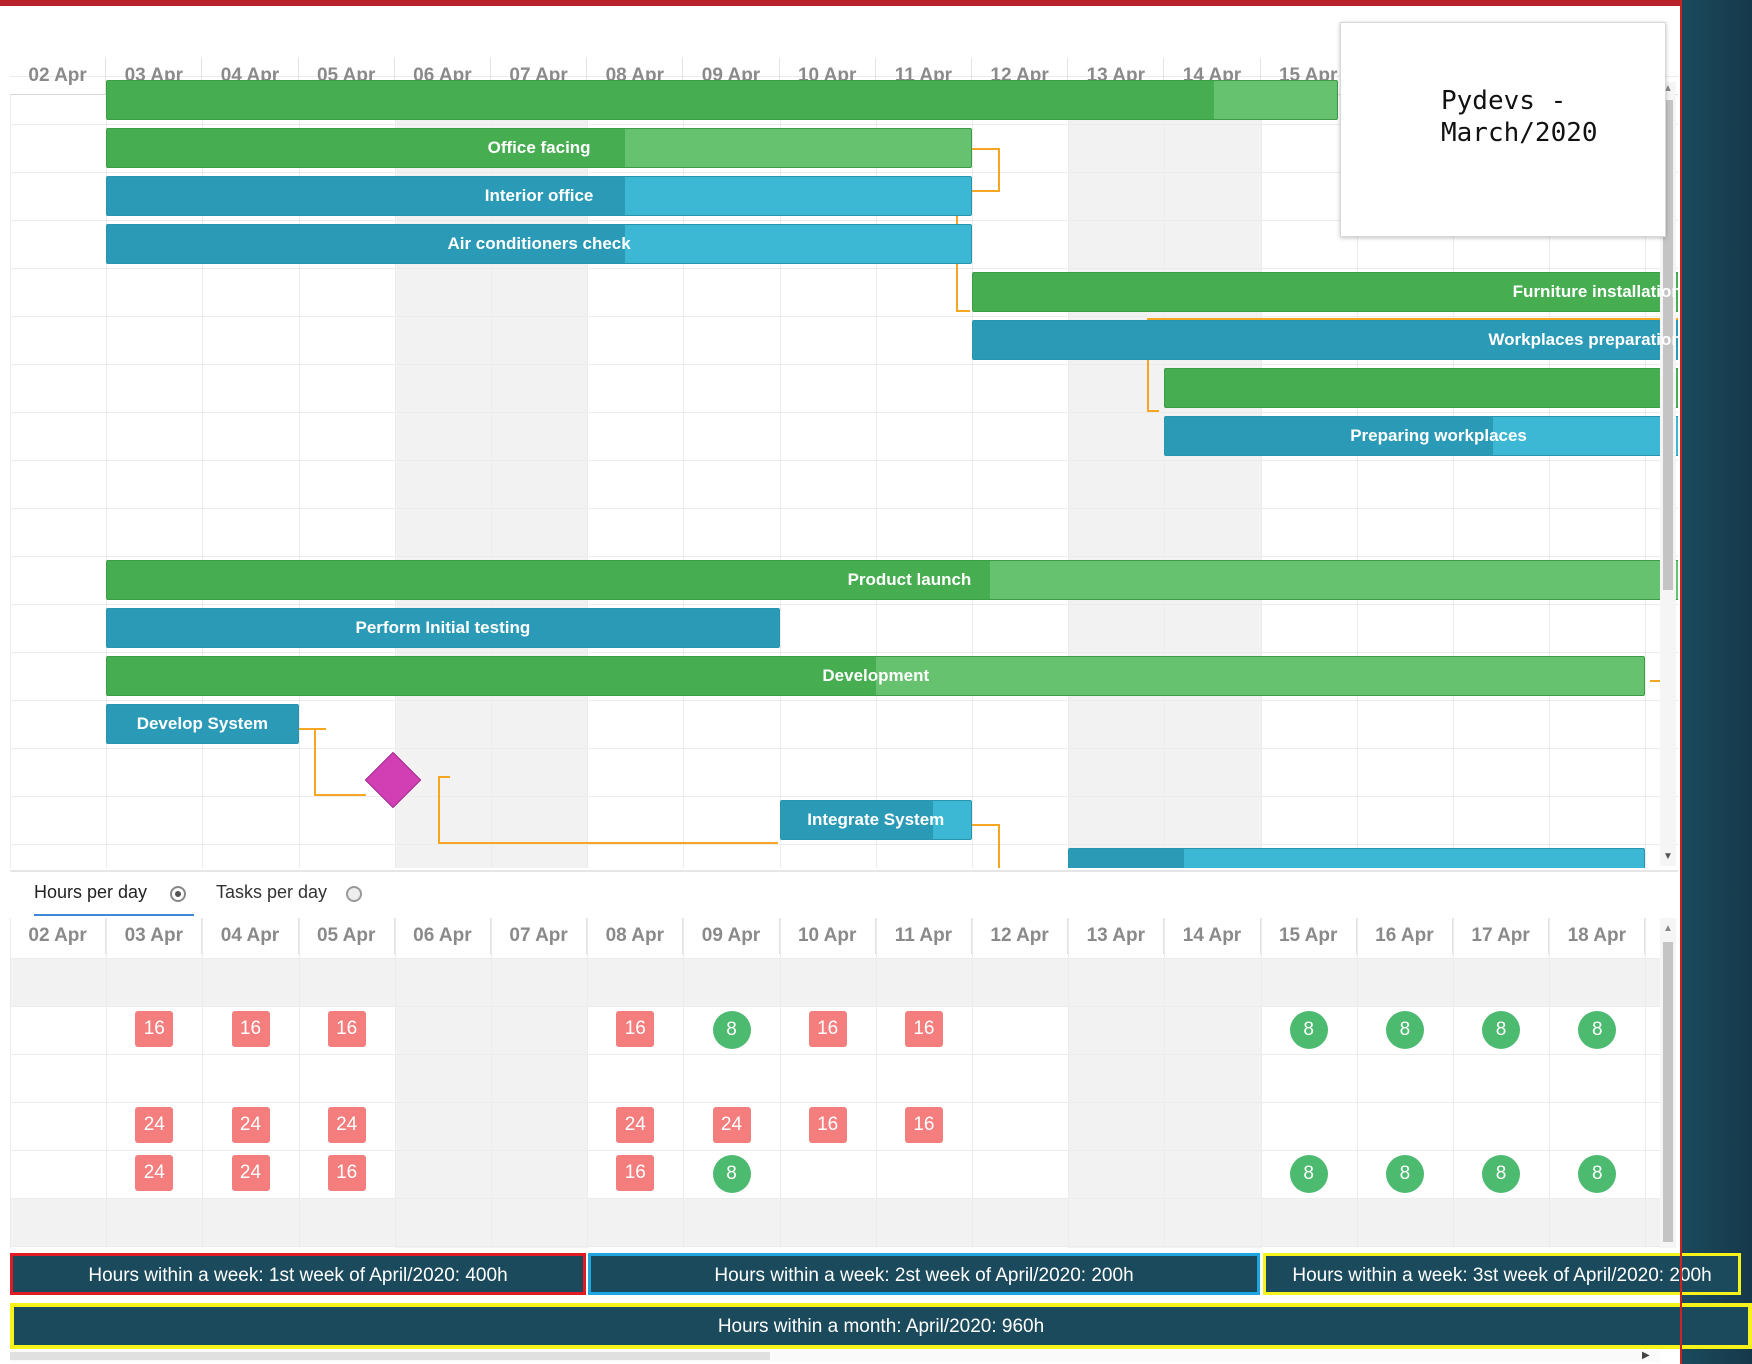  I want to click on task-bar: Integrate System, so click(875, 820).